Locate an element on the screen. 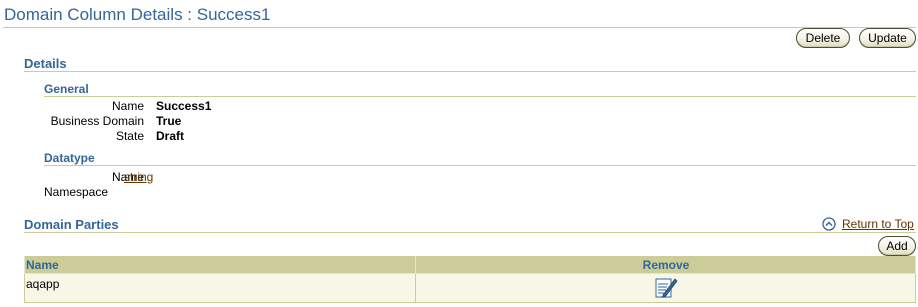 This screenshot has width=918, height=307. field-label-name: Name is located at coordinates (127, 106).